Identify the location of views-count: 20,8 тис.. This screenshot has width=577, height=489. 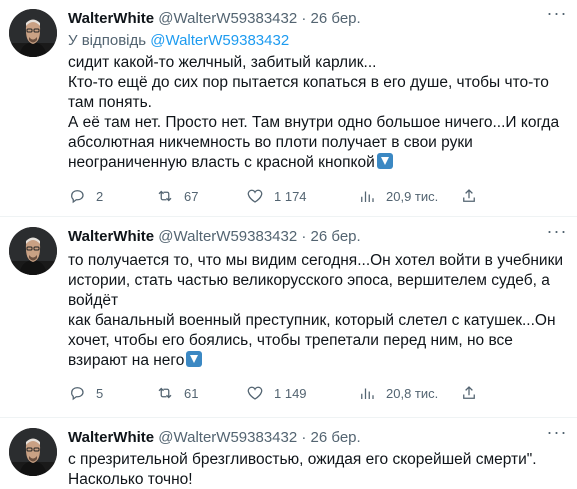
(412, 393).